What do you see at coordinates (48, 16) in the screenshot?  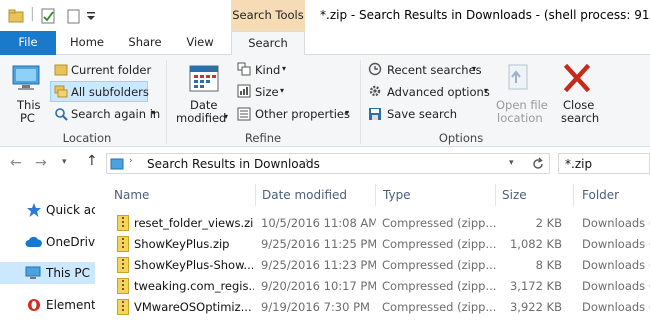 I see `properties-icon` at bounding box center [48, 16].